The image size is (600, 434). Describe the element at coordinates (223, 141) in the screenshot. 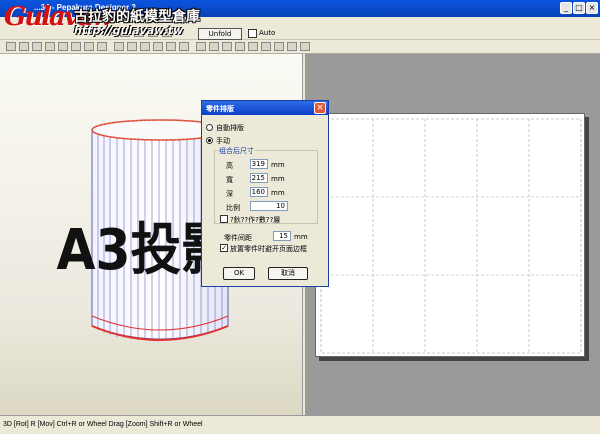

I see `manual-label: 手动` at that location.